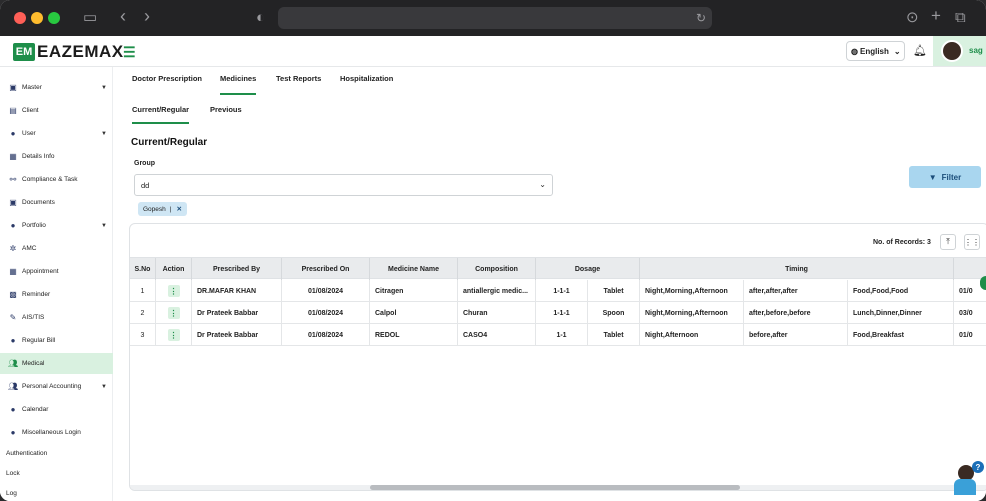 The width and height of the screenshot is (986, 501). I want to click on column-header: Action, so click(174, 269).